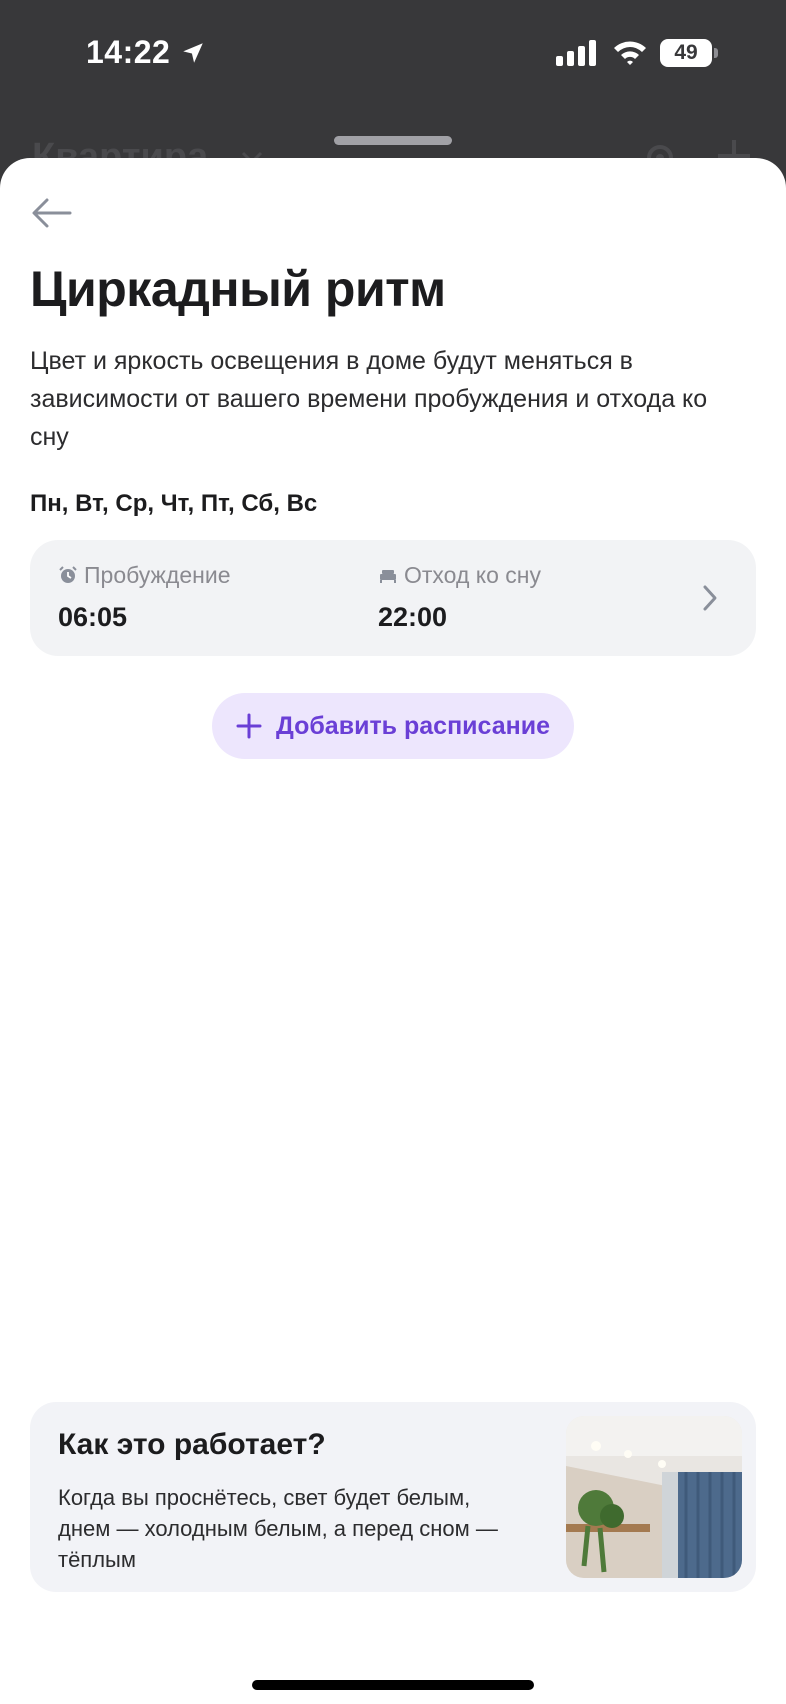 Image resolution: width=786 pixels, height=1704 pixels. What do you see at coordinates (52, 213) in the screenshot?
I see `back-arrow-icon` at bounding box center [52, 213].